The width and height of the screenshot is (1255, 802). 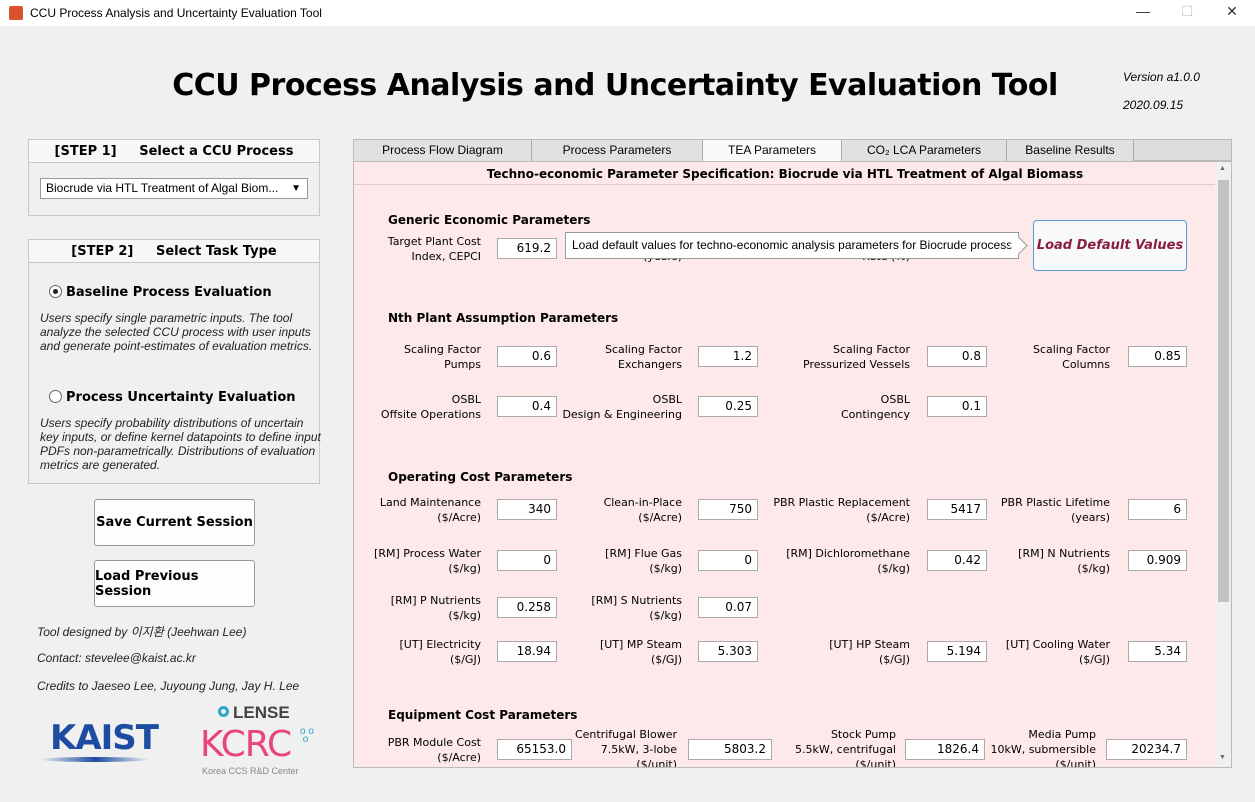 What do you see at coordinates (1143, 11) in the screenshot?
I see `minimize-button: —` at bounding box center [1143, 11].